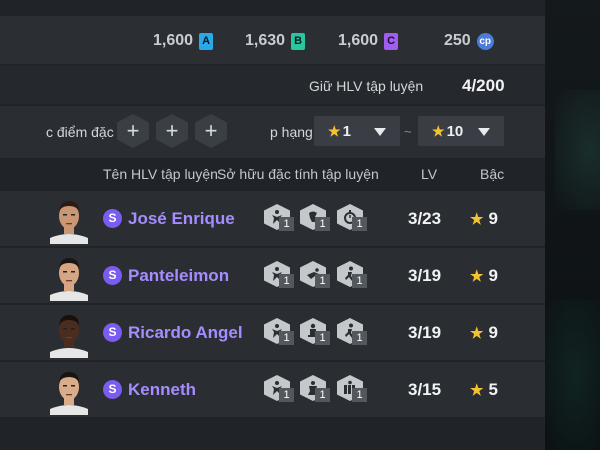 Image resolution: width=600 pixels, height=450 pixels. What do you see at coordinates (429, 174) in the screenshot?
I see `header-lv: LV` at bounding box center [429, 174].